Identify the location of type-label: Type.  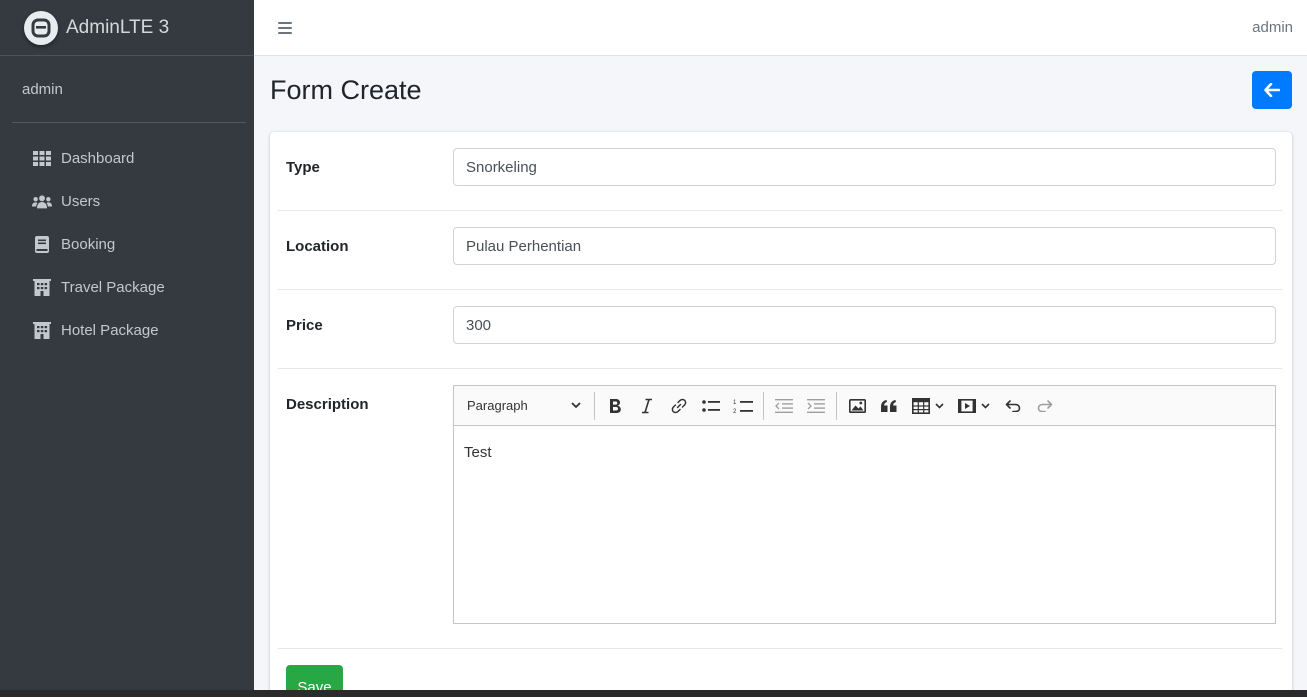
(303, 167).